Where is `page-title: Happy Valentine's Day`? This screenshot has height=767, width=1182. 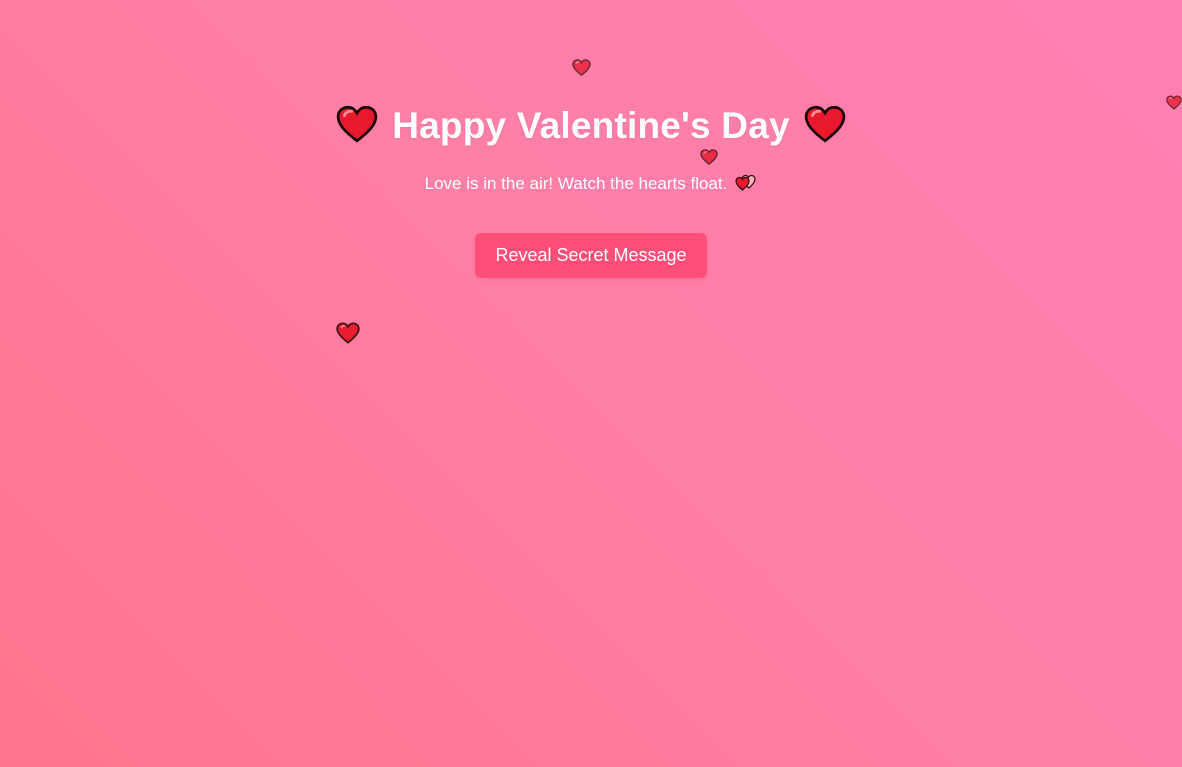
page-title: Happy Valentine's Day is located at coordinates (591, 125).